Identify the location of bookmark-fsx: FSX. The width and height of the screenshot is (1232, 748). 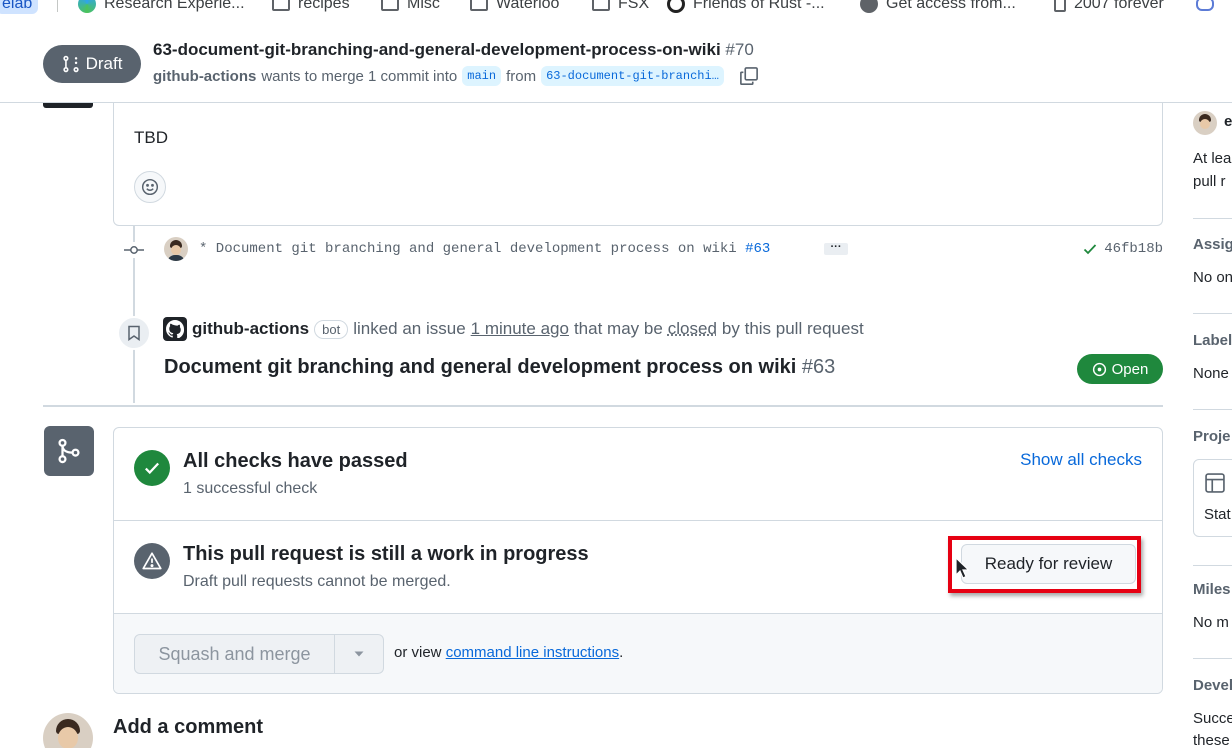
(620, 7).